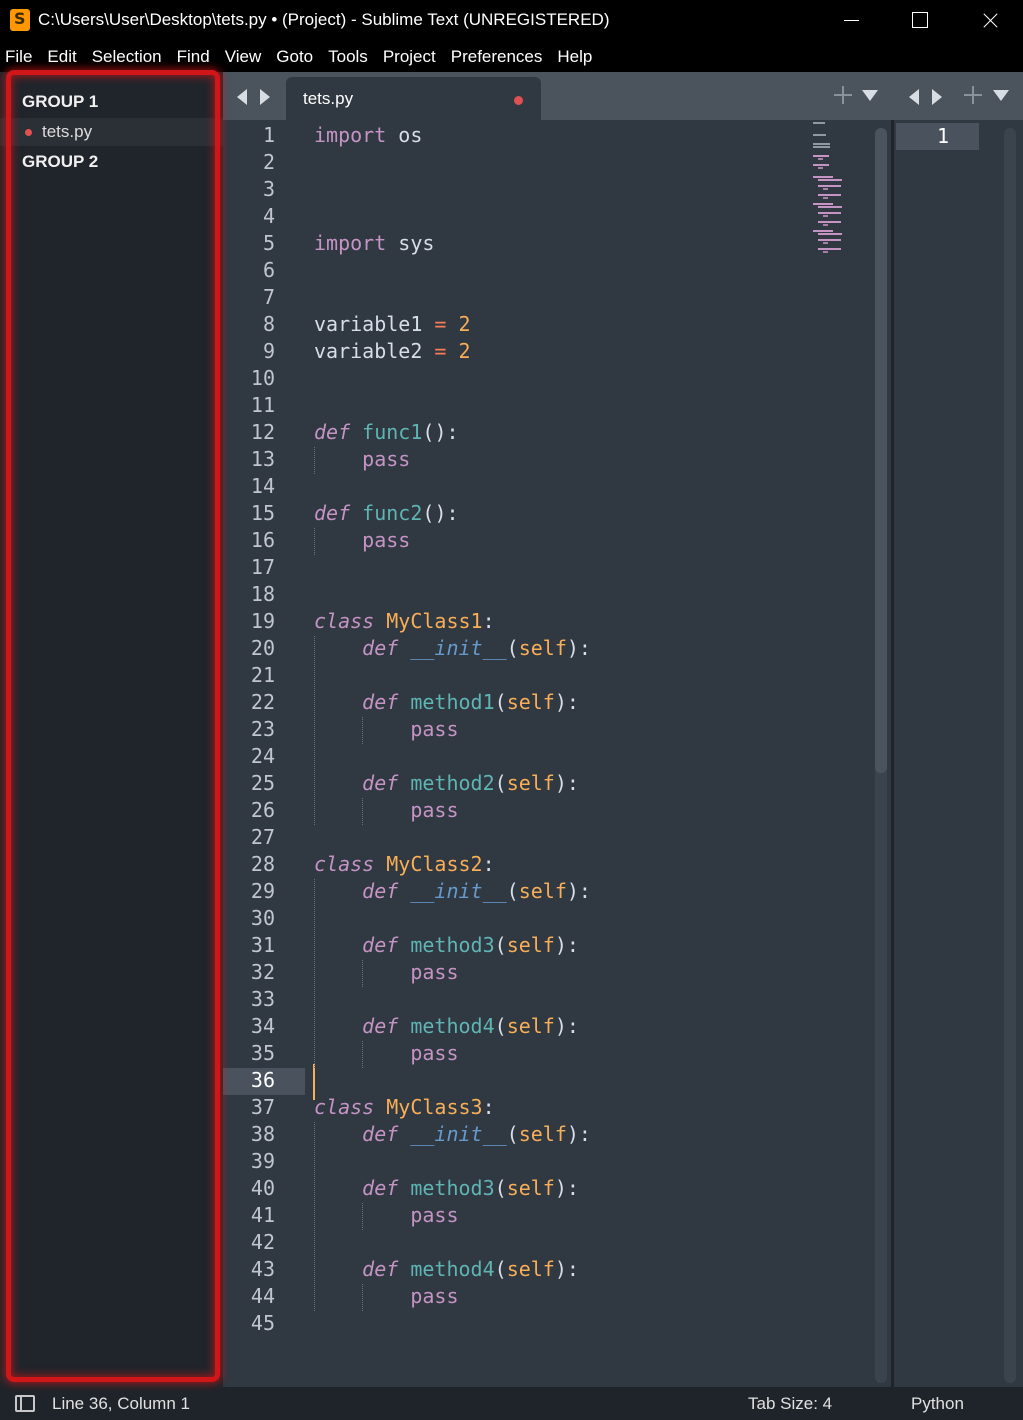 The width and height of the screenshot is (1023, 1420). Describe the element at coordinates (268, 162) in the screenshot. I see `line-number: 2` at that location.